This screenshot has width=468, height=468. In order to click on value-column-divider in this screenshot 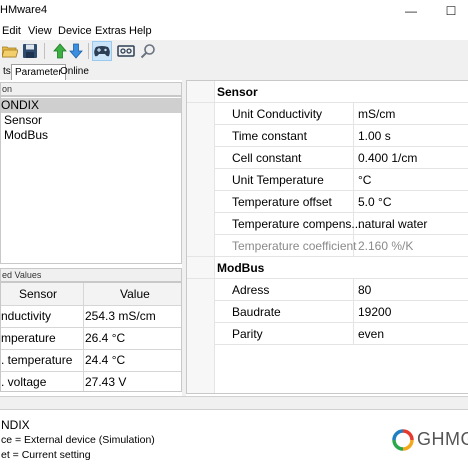, I will do `click(353, 312)`.